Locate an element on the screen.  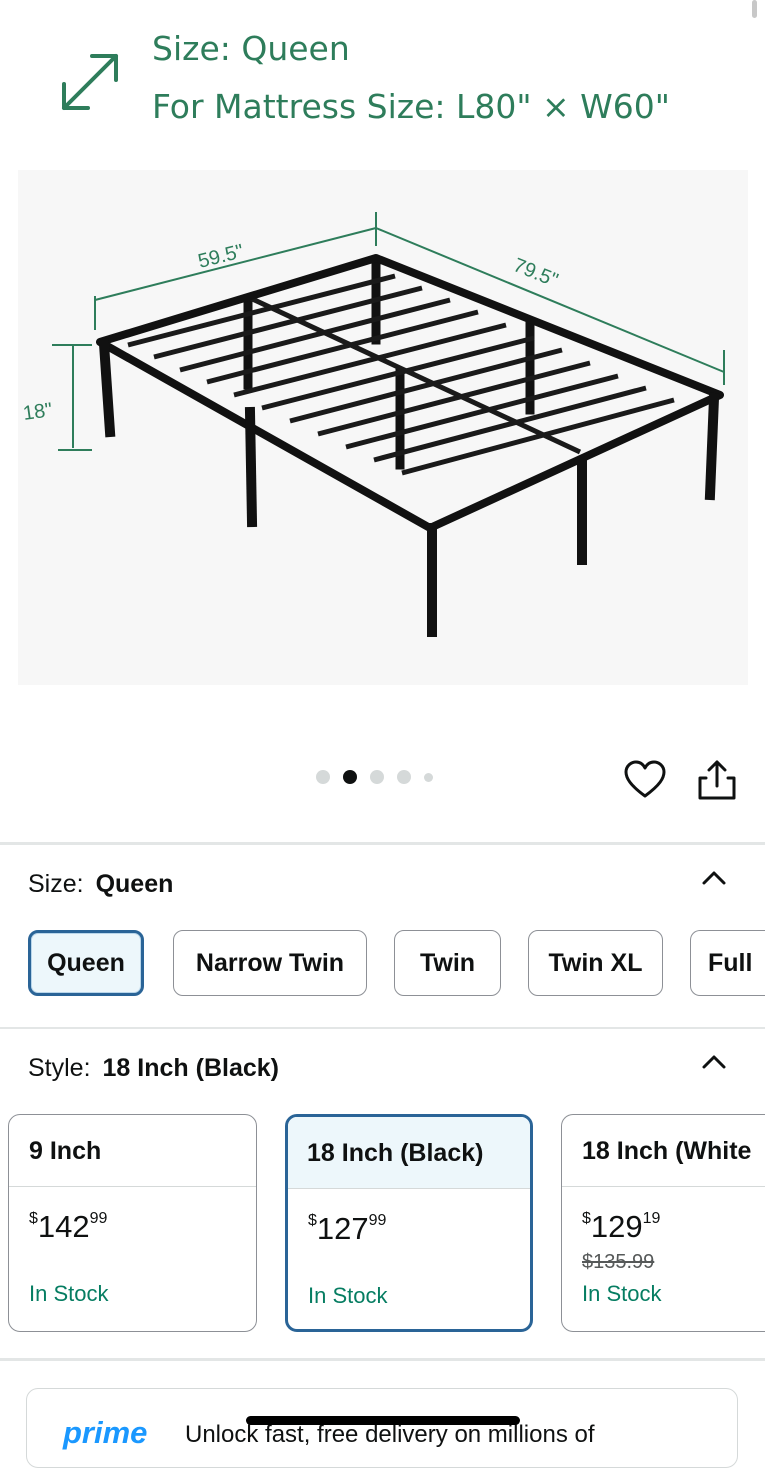
image-pagination-dots is located at coordinates (374, 777).